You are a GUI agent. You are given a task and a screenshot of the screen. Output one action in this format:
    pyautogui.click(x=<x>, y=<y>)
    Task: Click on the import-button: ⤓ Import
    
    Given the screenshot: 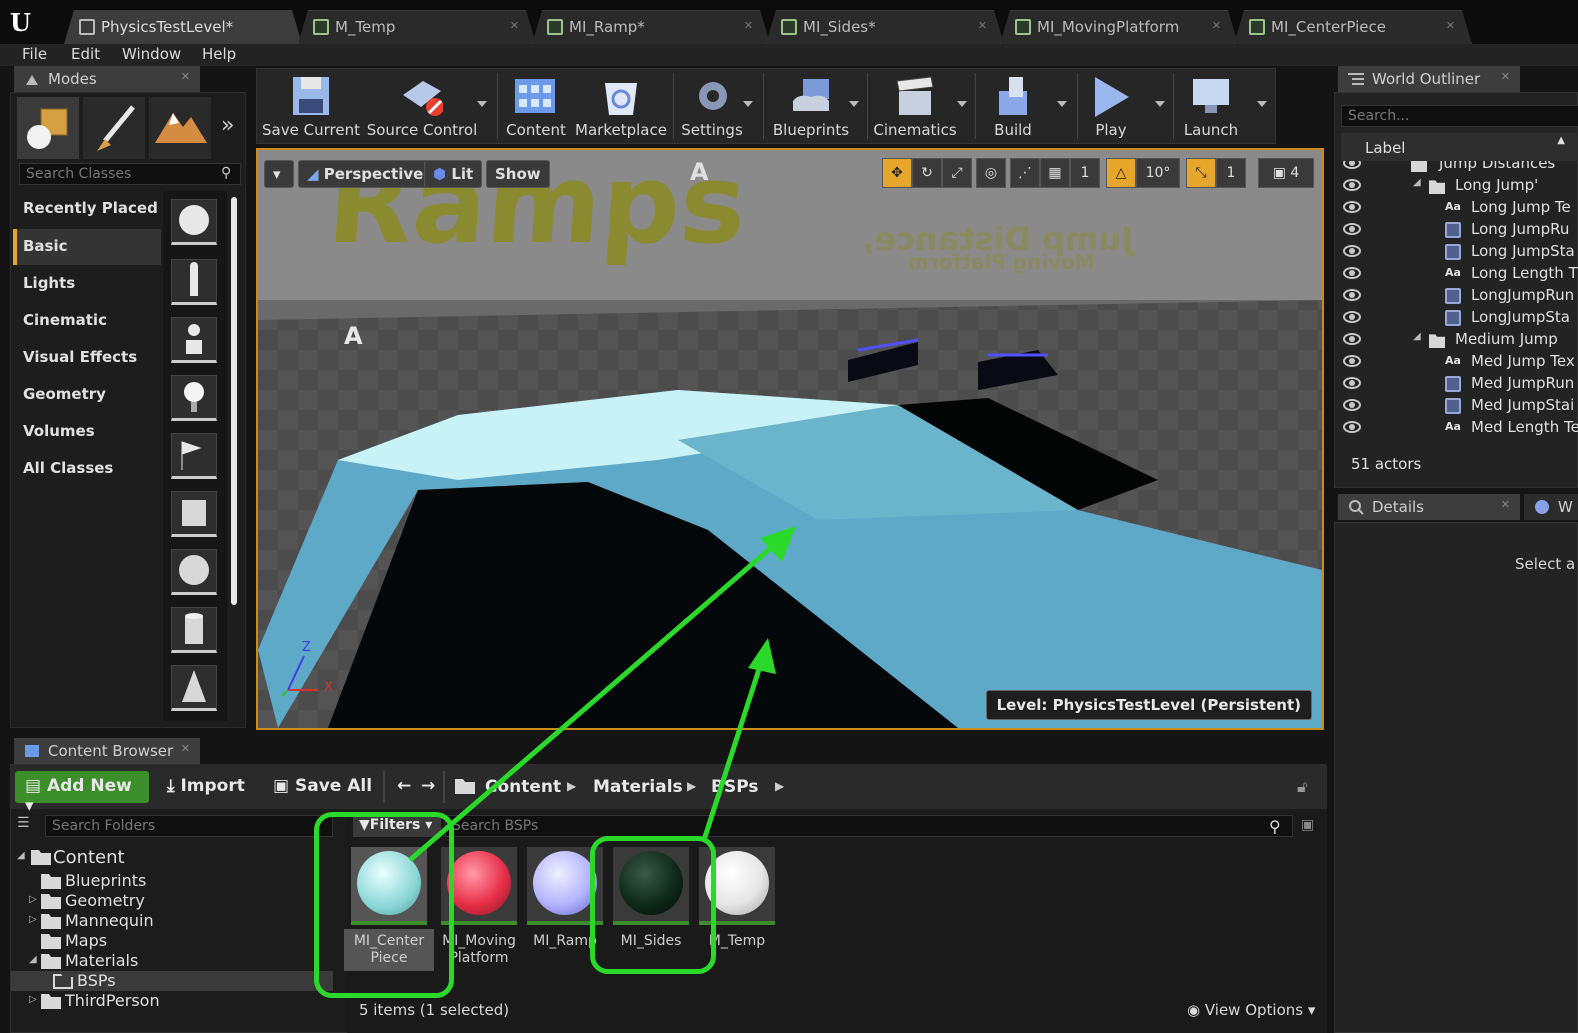 What is the action you would take?
    pyautogui.click(x=206, y=787)
    